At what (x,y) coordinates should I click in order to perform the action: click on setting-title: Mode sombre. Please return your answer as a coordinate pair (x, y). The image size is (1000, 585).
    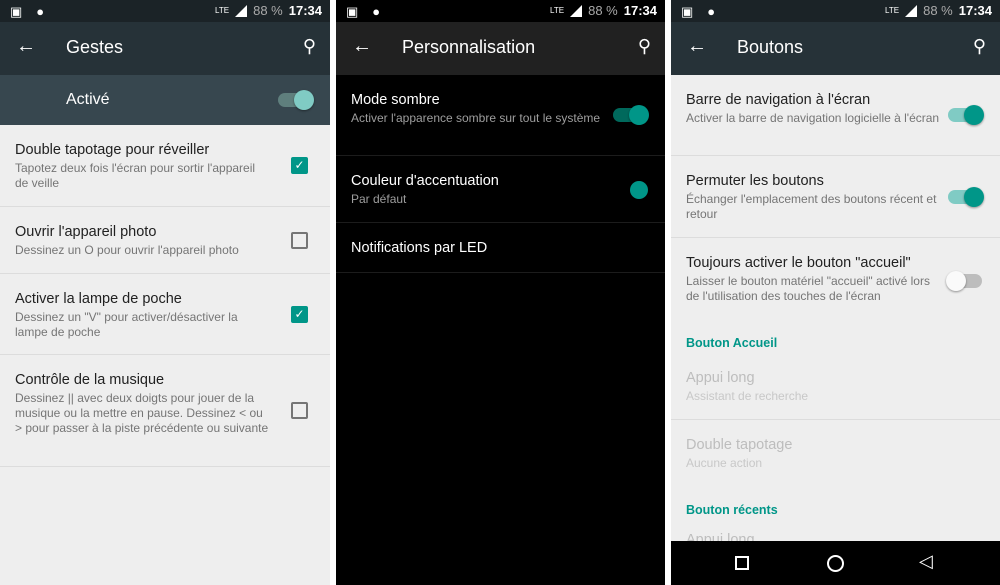
    Looking at the image, I should click on (395, 100).